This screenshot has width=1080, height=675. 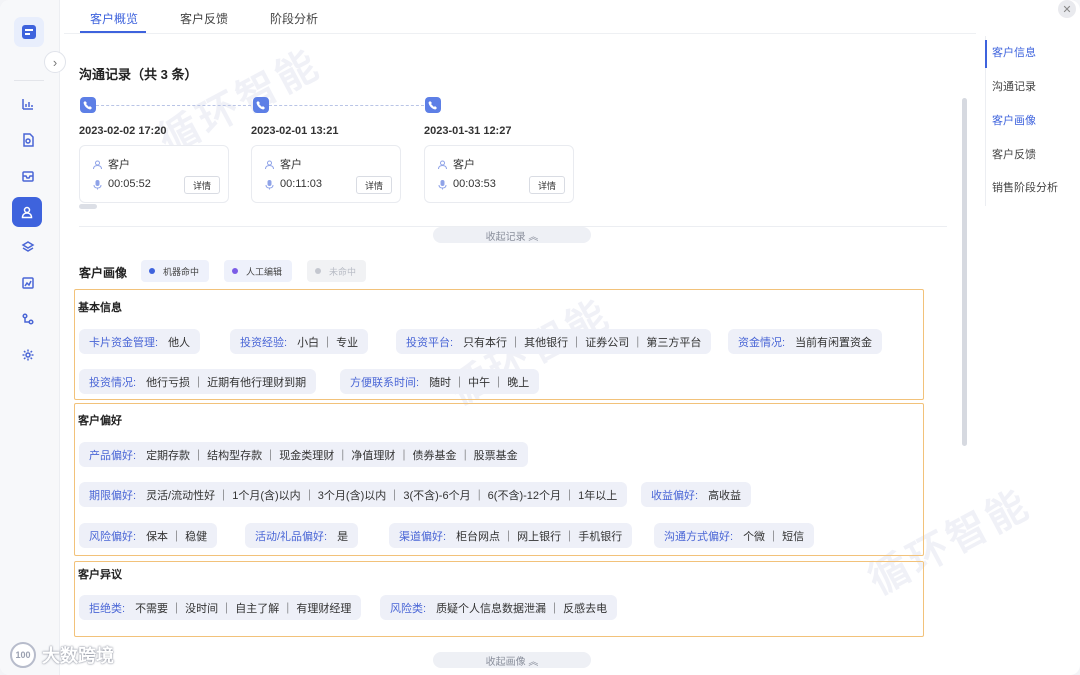 What do you see at coordinates (302, 535) in the screenshot?
I see `tag-gift-preference: 活动/礼品偏好: 是` at bounding box center [302, 535].